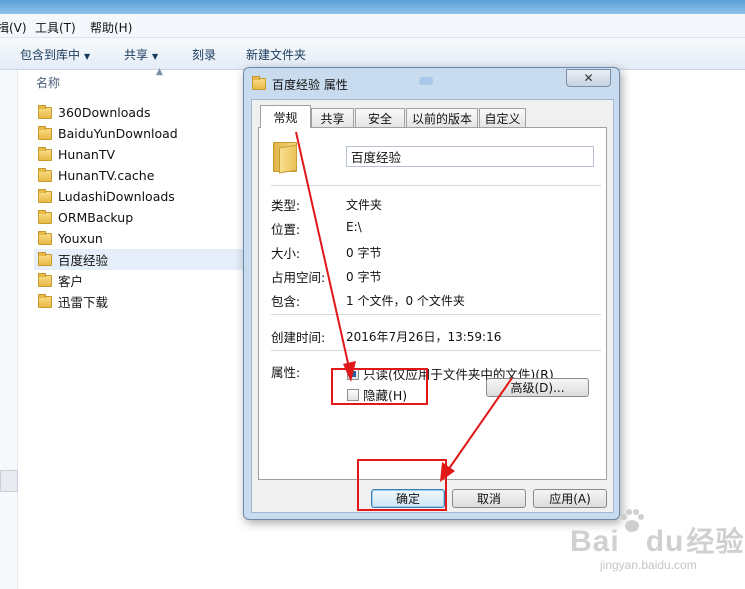  Describe the element at coordinates (310, 84) in the screenshot. I see `dialog-title: 百度经验 属性` at that location.